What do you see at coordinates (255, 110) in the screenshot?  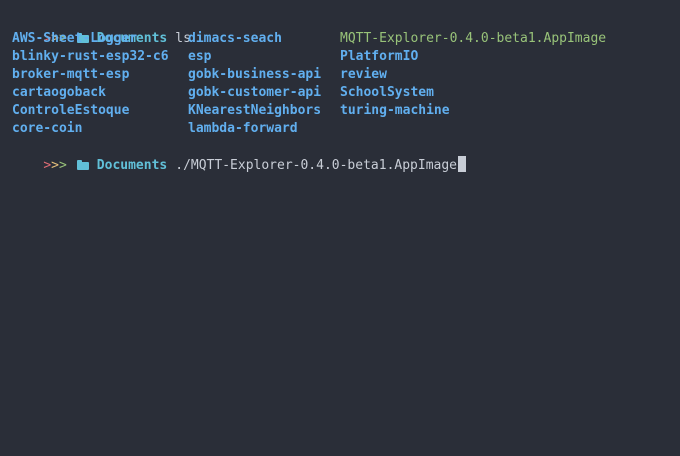 I see `ls-entry-directory: KNearestNeighbors` at bounding box center [255, 110].